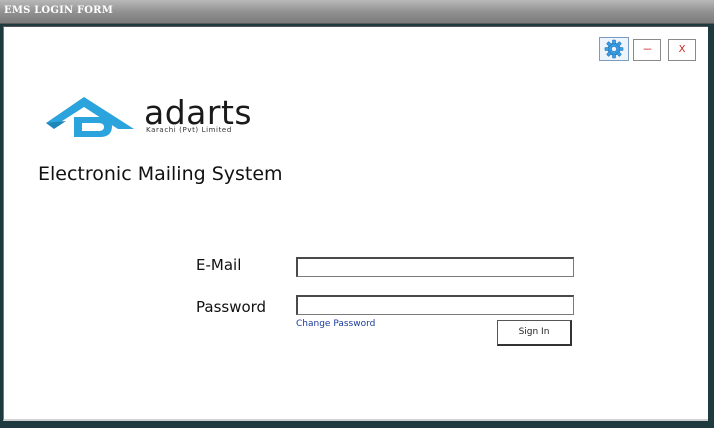  Describe the element at coordinates (219, 265) in the screenshot. I see `email-label: E-Mail` at that location.